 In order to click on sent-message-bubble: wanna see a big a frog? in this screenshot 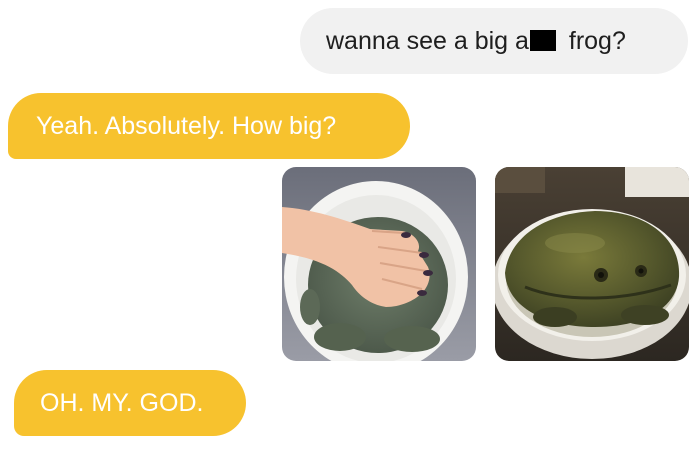, I will do `click(494, 41)`.